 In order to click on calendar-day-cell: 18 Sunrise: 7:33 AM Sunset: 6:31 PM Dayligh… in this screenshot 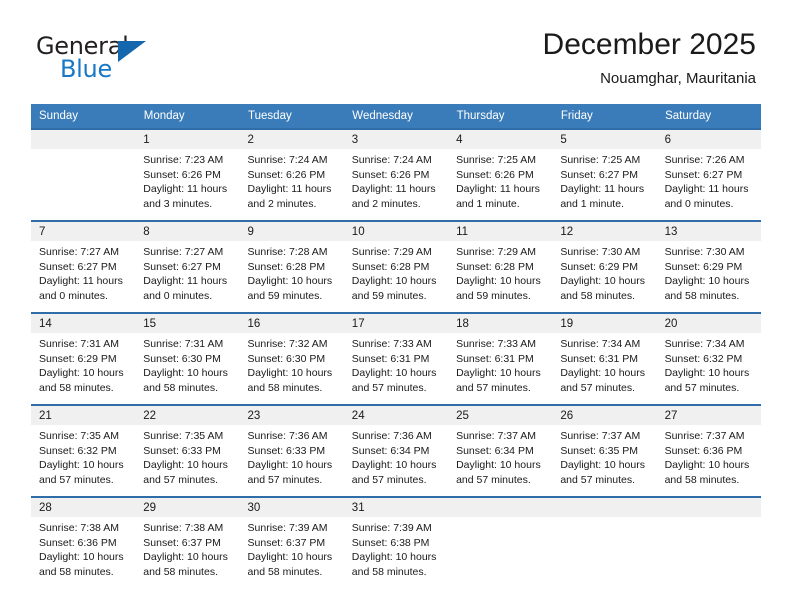, I will do `click(500, 358)`.